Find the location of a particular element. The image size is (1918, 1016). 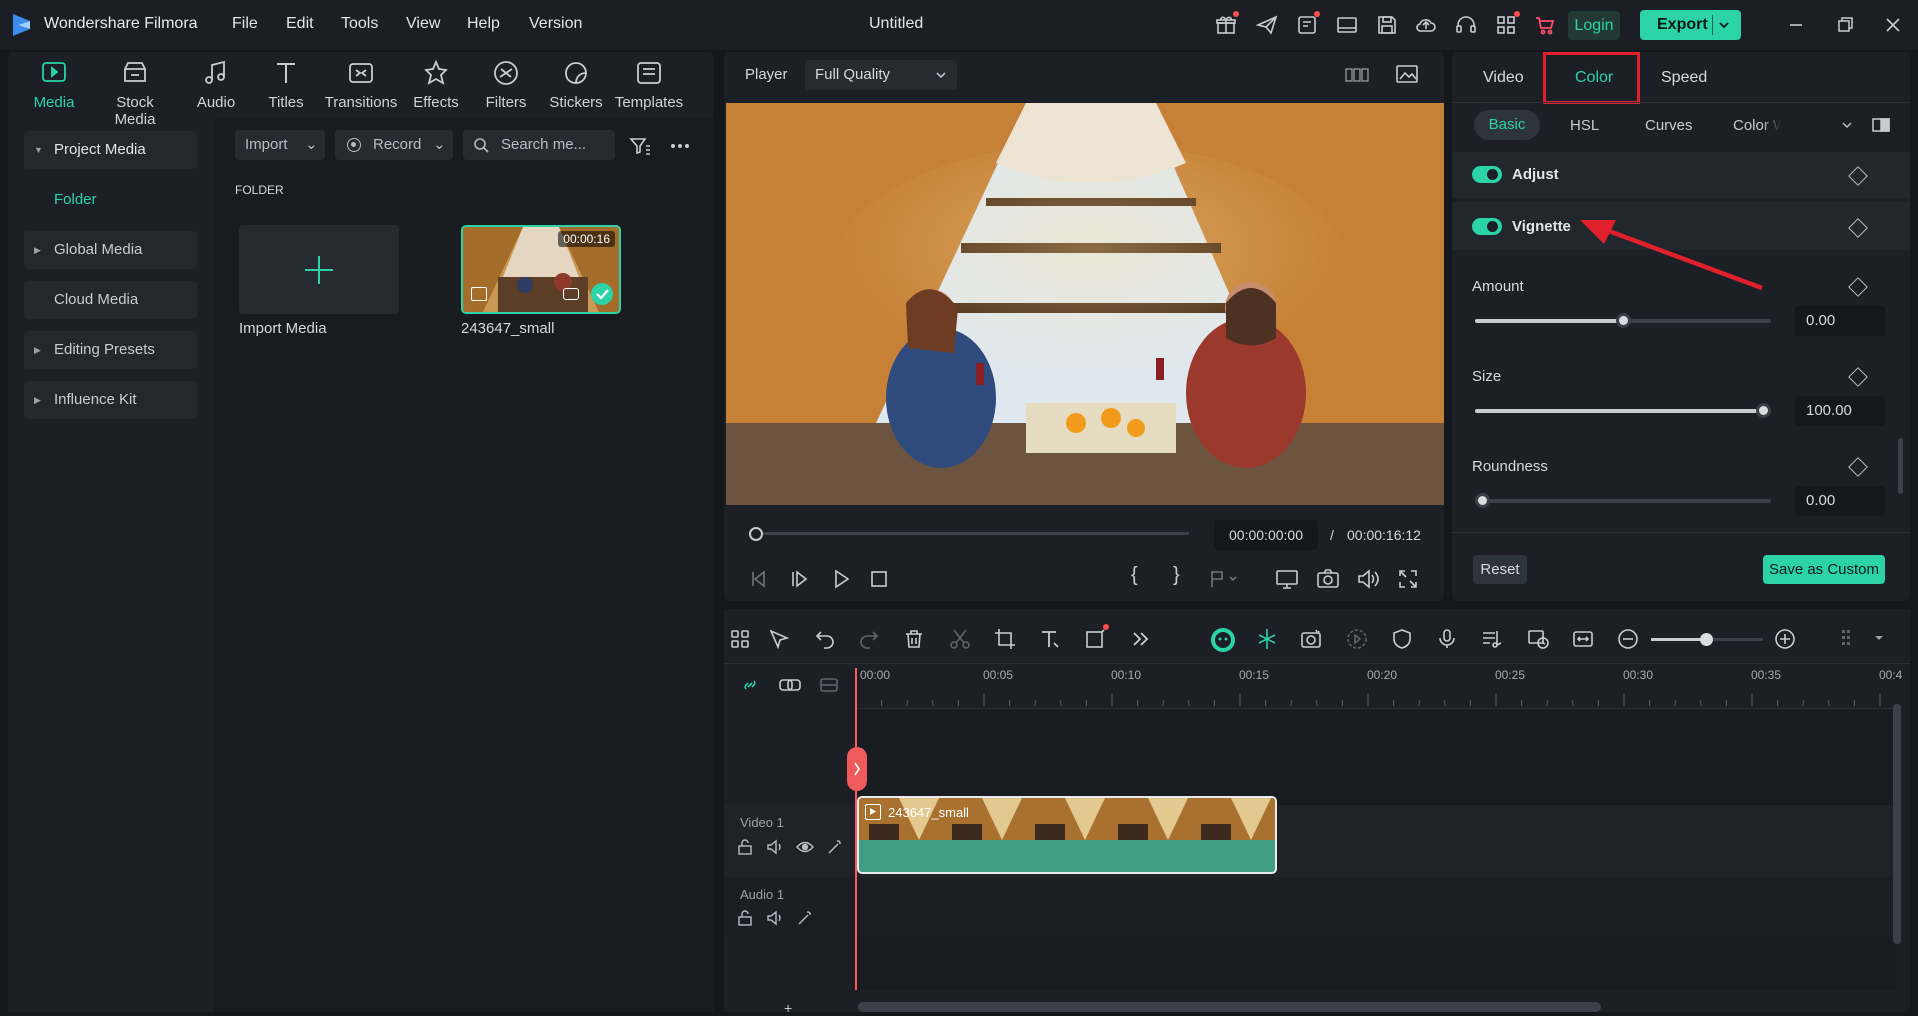

send-icon is located at coordinates (1267, 25).